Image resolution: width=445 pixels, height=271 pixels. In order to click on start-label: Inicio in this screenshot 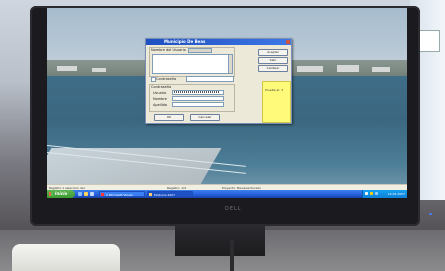, I will do `click(61, 193)`.